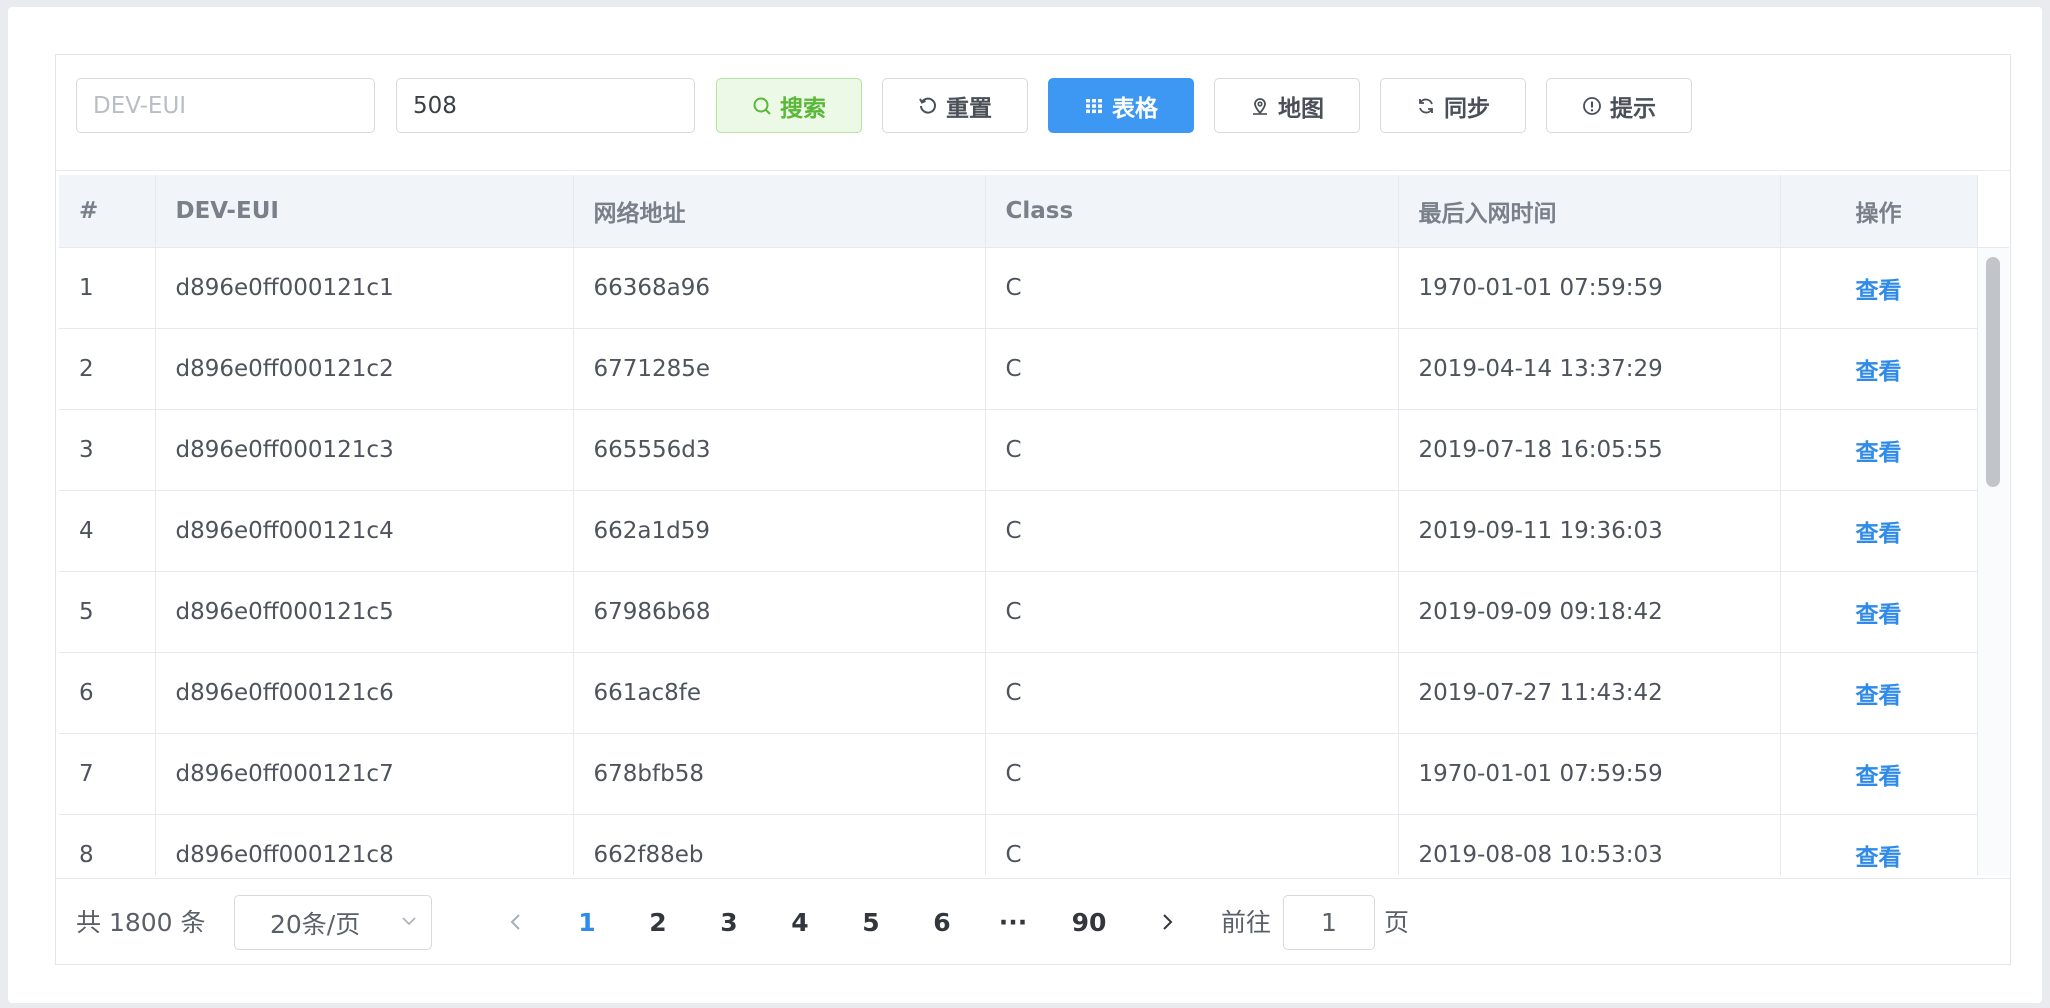 This screenshot has height=1008, width=2050. What do you see at coordinates (652, 288) in the screenshot?
I see `cell-network-address: 66368a96` at bounding box center [652, 288].